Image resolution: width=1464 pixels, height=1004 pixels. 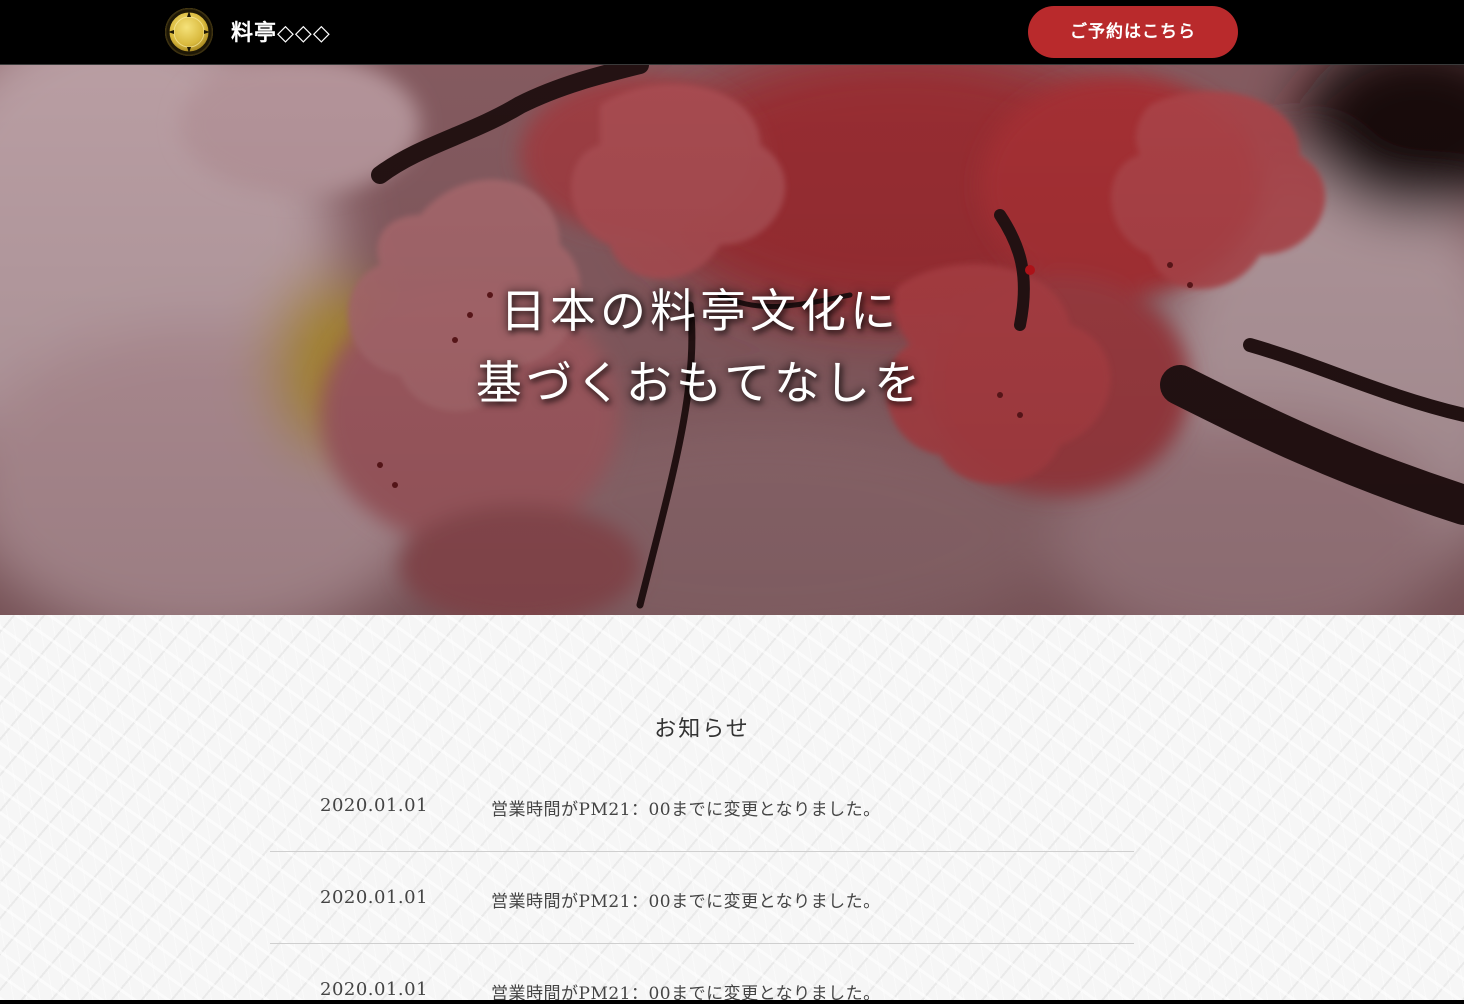 I want to click on site-header: 料亭◇◇◇ ご予約はこちら, so click(x=732, y=32).